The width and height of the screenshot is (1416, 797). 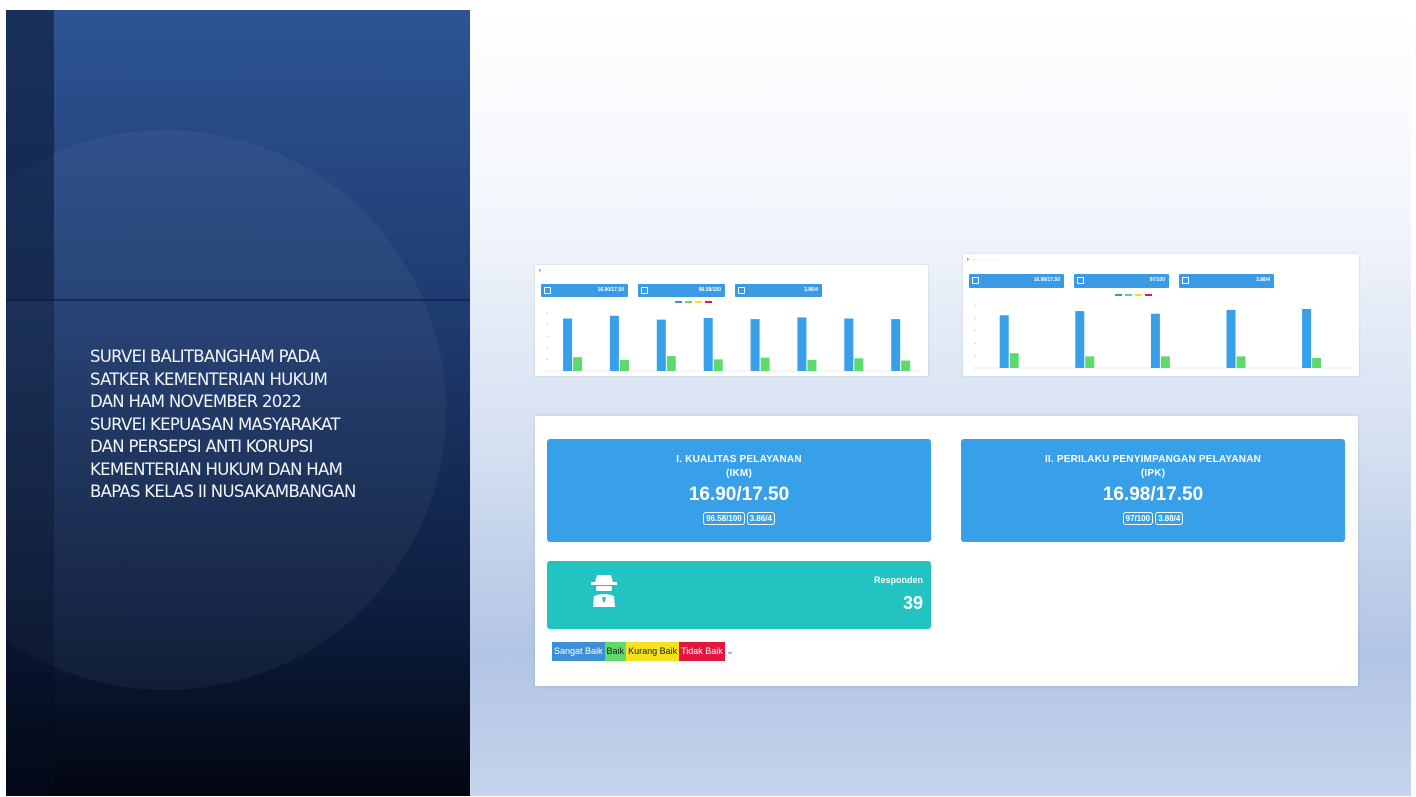 I want to click on decorative-band-top, so click(x=30, y=155).